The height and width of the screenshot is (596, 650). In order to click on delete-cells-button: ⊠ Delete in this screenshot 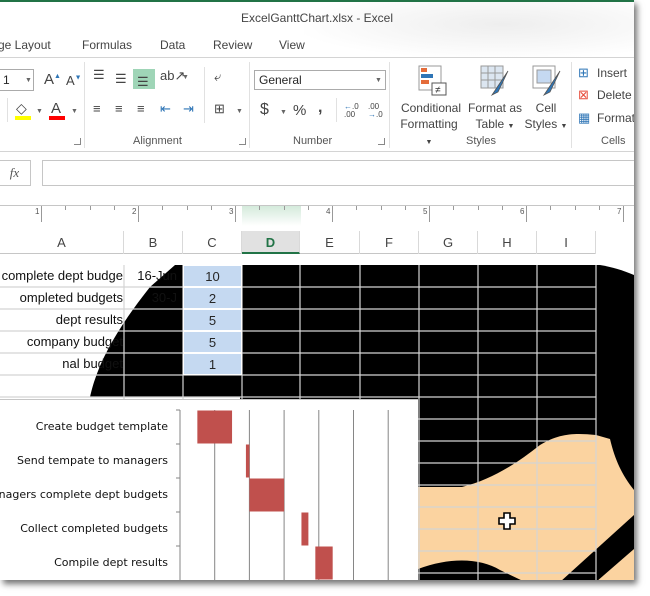, I will do `click(606, 96)`.